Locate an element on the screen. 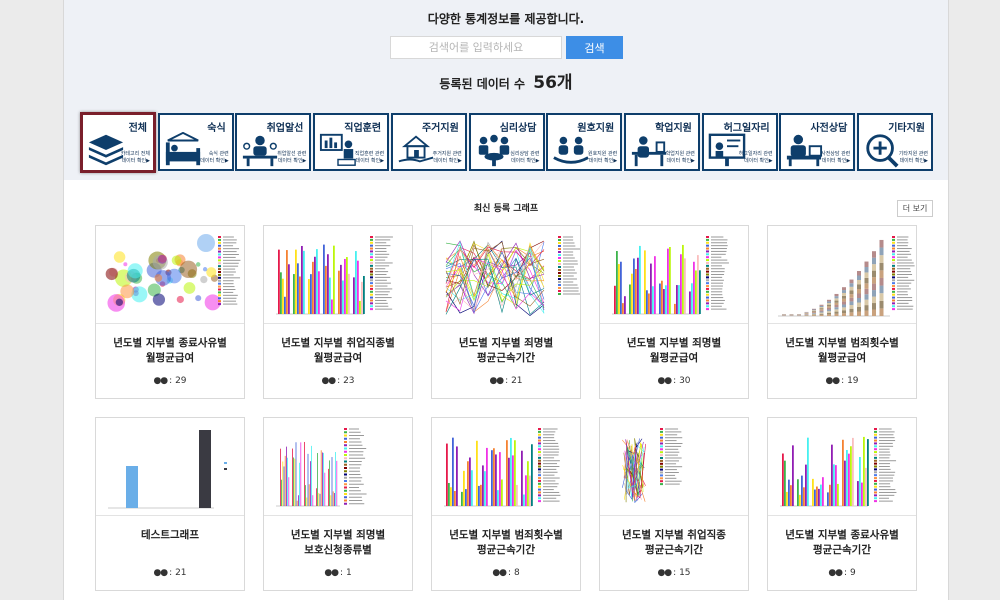  category-tile: 학업지원 학업지원 관련 데이터 확인▶ is located at coordinates (661, 142).